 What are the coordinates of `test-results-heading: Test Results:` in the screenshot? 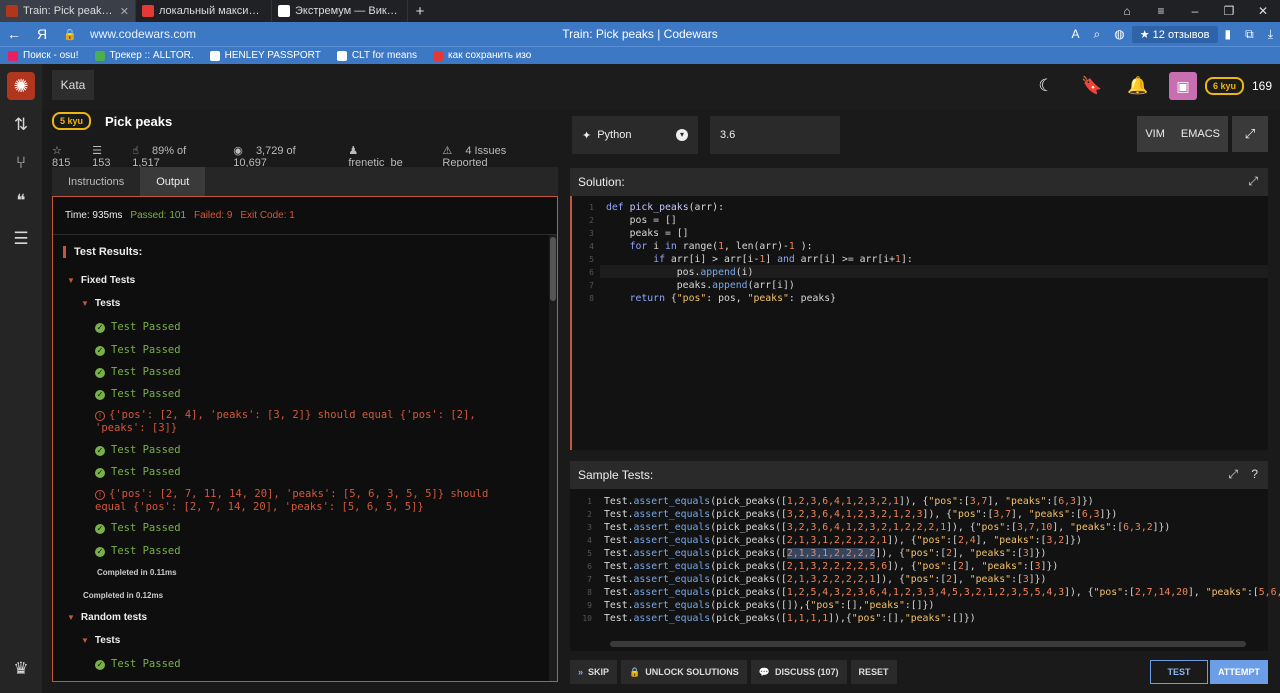 It's located at (102, 252).